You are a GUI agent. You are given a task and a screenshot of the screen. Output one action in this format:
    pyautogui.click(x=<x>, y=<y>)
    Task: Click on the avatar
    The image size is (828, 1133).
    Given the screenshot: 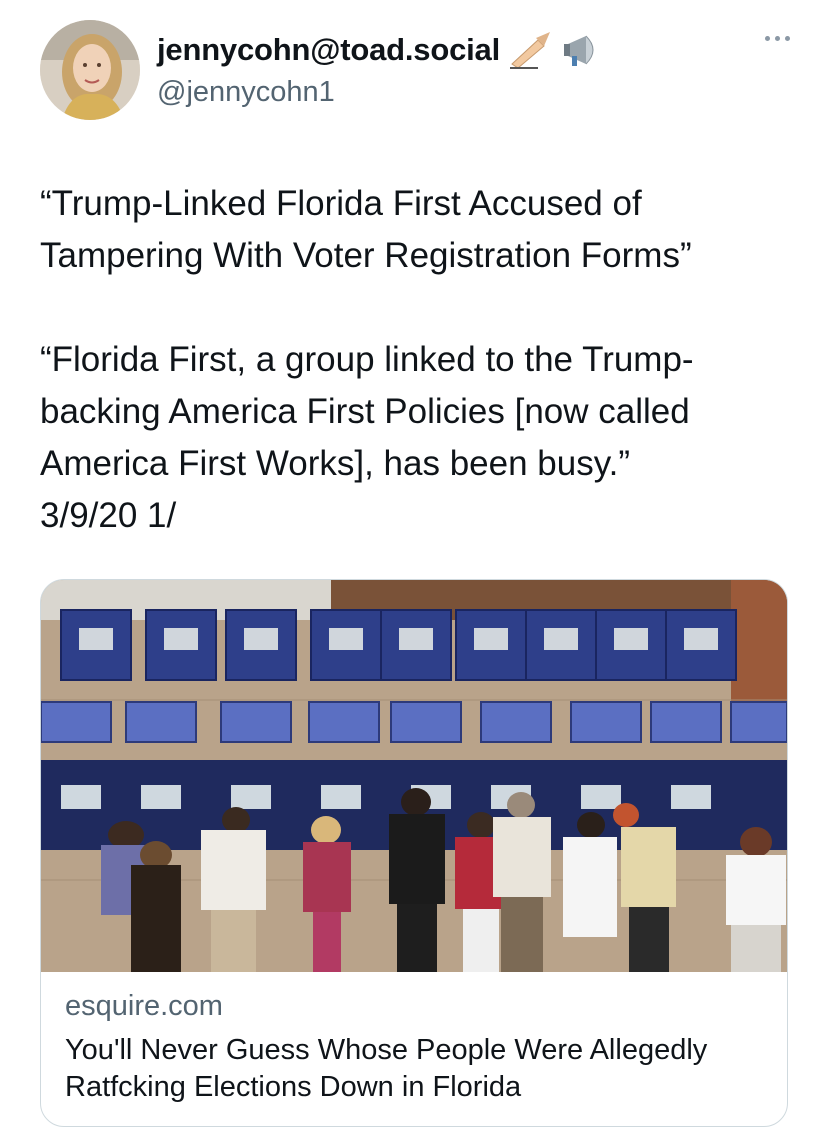 What is the action you would take?
    pyautogui.click(x=90, y=70)
    